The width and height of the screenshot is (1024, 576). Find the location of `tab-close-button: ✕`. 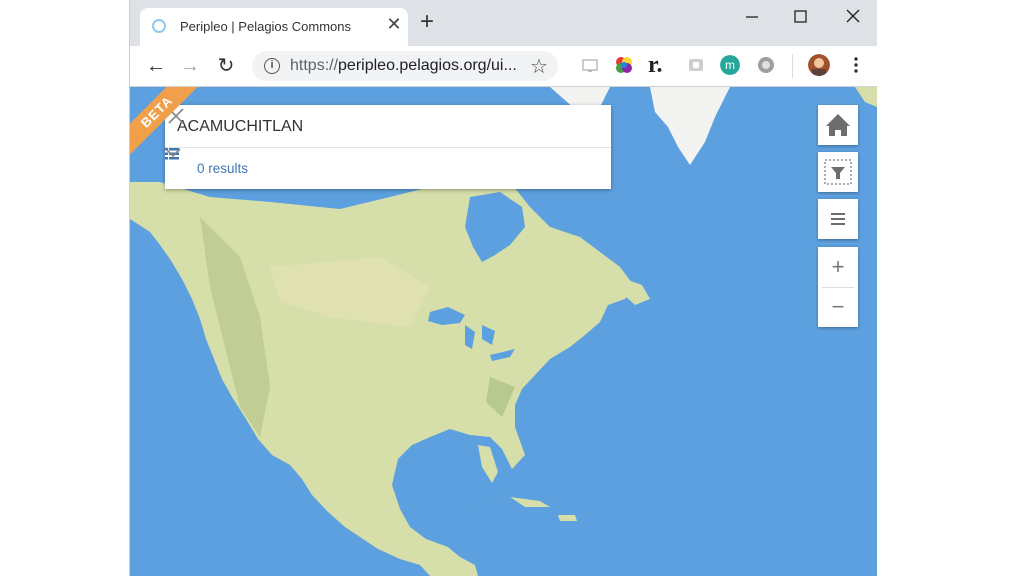

tab-close-button: ✕ is located at coordinates (394, 24).